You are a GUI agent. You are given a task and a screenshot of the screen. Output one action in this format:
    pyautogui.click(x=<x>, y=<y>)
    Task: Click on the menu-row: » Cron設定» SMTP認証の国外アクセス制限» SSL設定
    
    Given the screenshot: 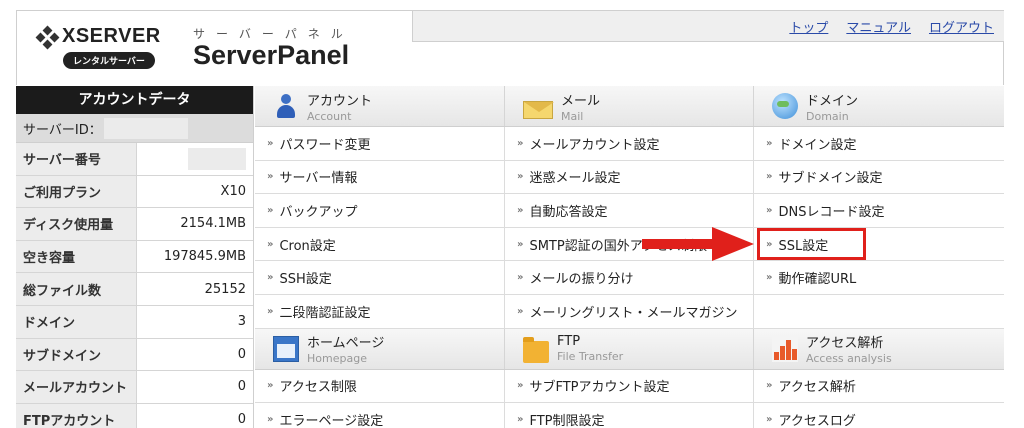 What is the action you would take?
    pyautogui.click(x=629, y=244)
    